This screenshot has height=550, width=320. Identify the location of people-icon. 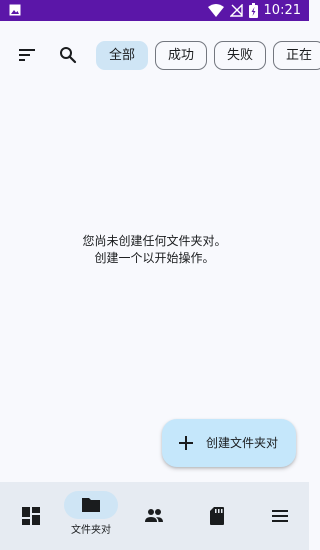
(154, 515).